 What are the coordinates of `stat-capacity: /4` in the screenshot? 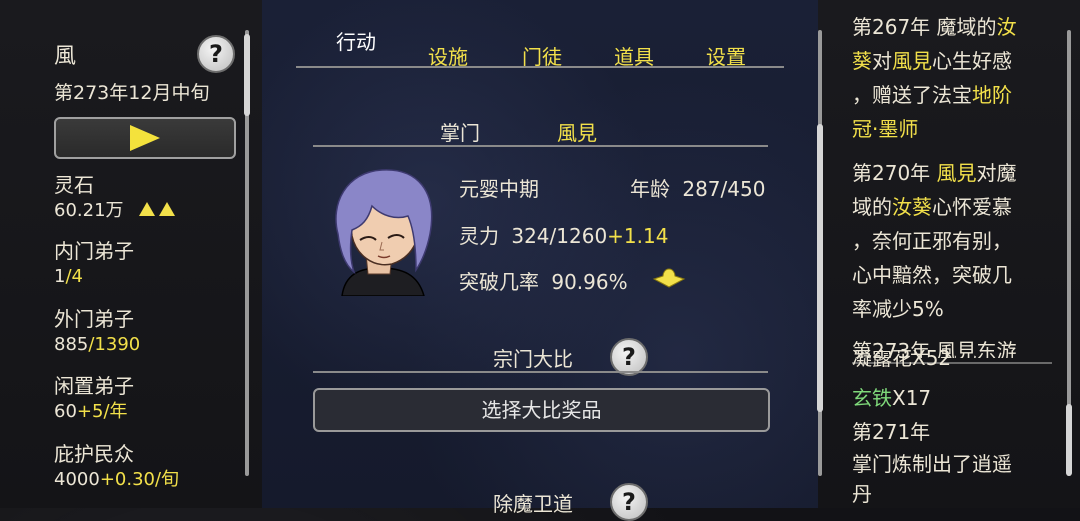 It's located at (74, 276).